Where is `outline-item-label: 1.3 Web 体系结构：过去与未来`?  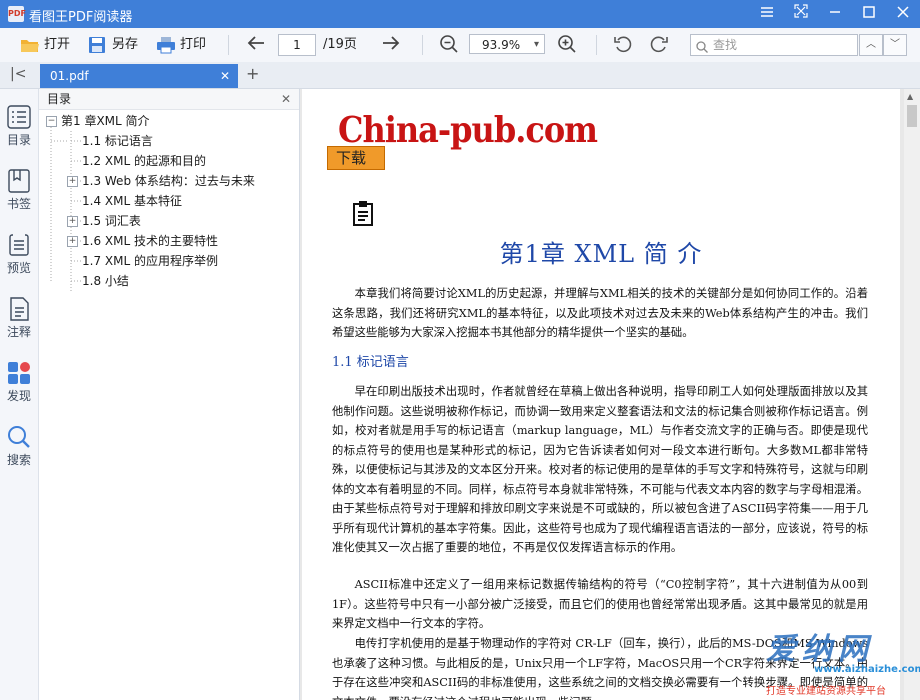 outline-item-label: 1.3 Web 体系结构：过去与未来 is located at coordinates (168, 181).